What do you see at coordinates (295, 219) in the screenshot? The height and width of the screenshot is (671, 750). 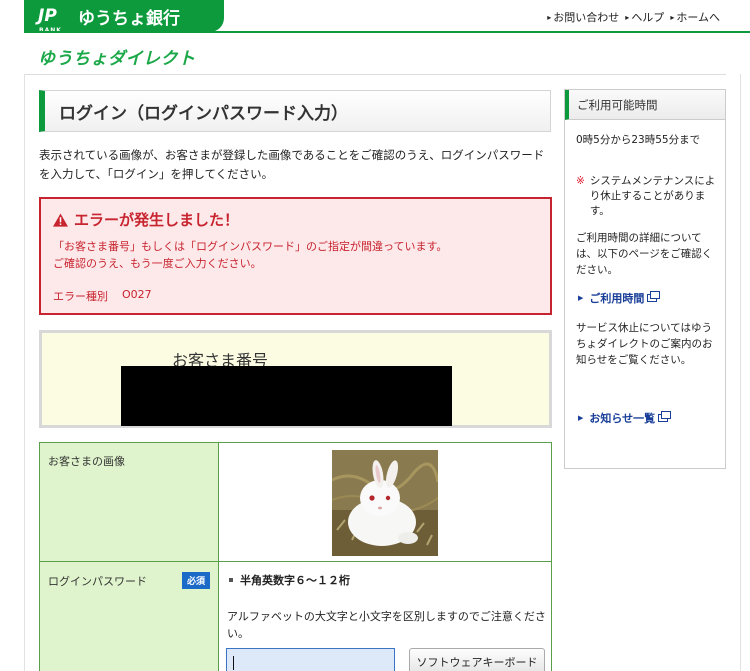 I see `error-title: エラーが発生しました！` at bounding box center [295, 219].